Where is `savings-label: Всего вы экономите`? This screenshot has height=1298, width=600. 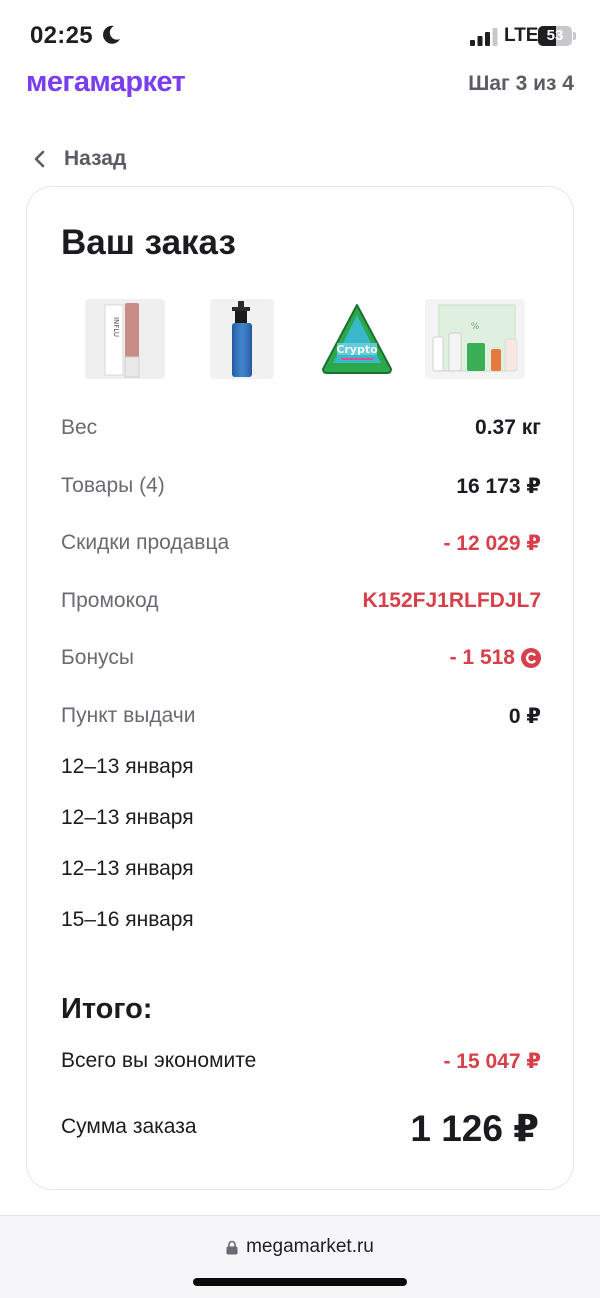 savings-label: Всего вы экономите is located at coordinates (159, 1060).